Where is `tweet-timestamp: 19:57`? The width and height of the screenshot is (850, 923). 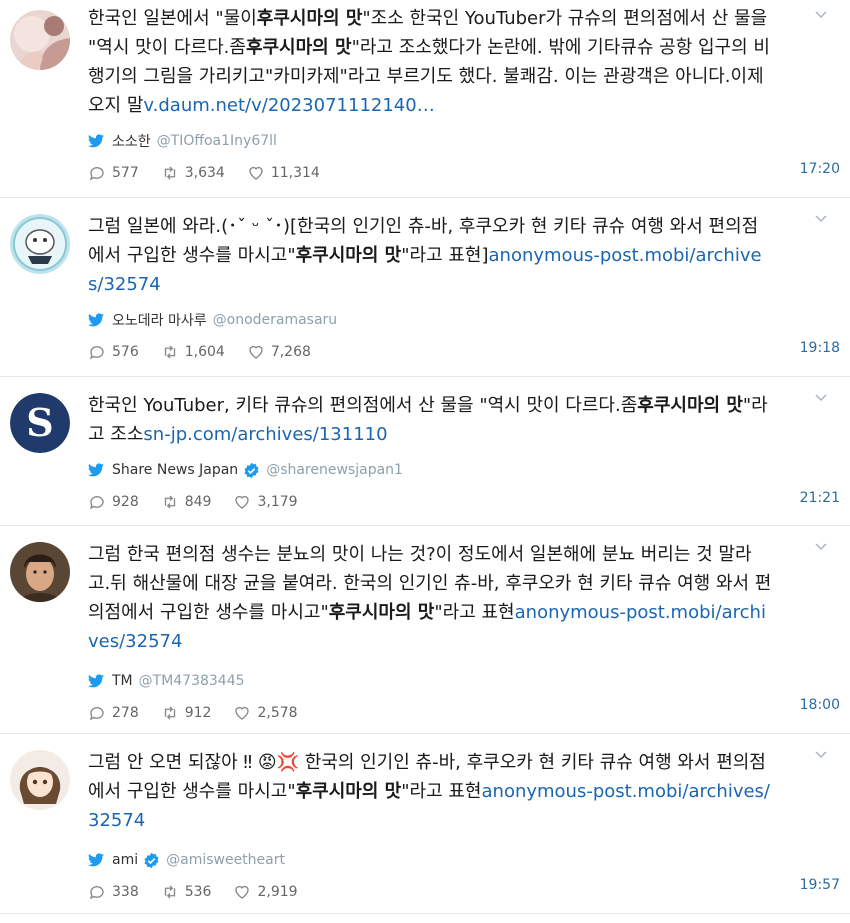
tweet-timestamp: 19:57 is located at coordinates (820, 885).